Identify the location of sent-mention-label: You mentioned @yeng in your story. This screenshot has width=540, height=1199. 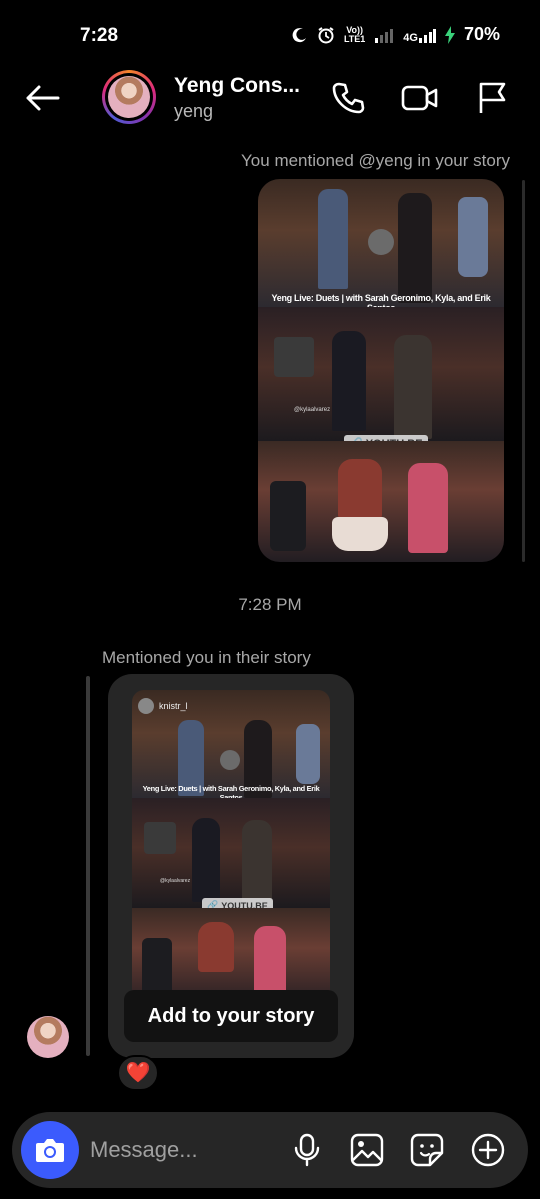
(375, 160).